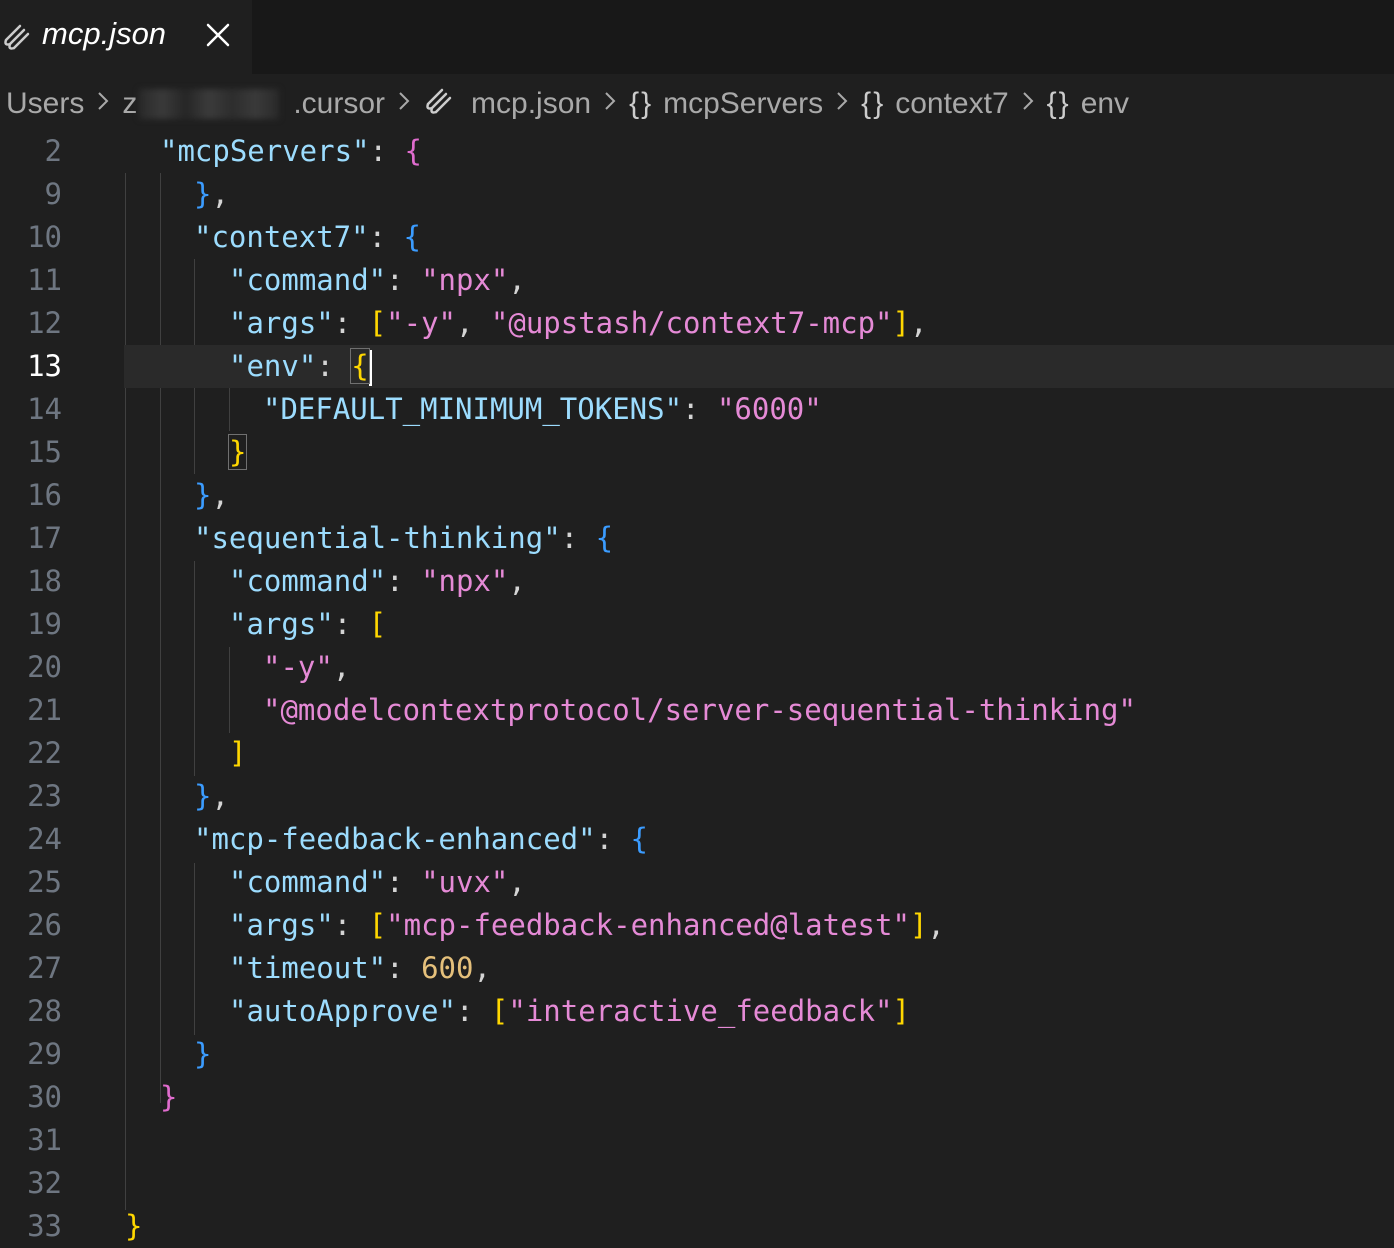 Image resolution: width=1394 pixels, height=1248 pixels. I want to click on text-cursor, so click(370, 368).